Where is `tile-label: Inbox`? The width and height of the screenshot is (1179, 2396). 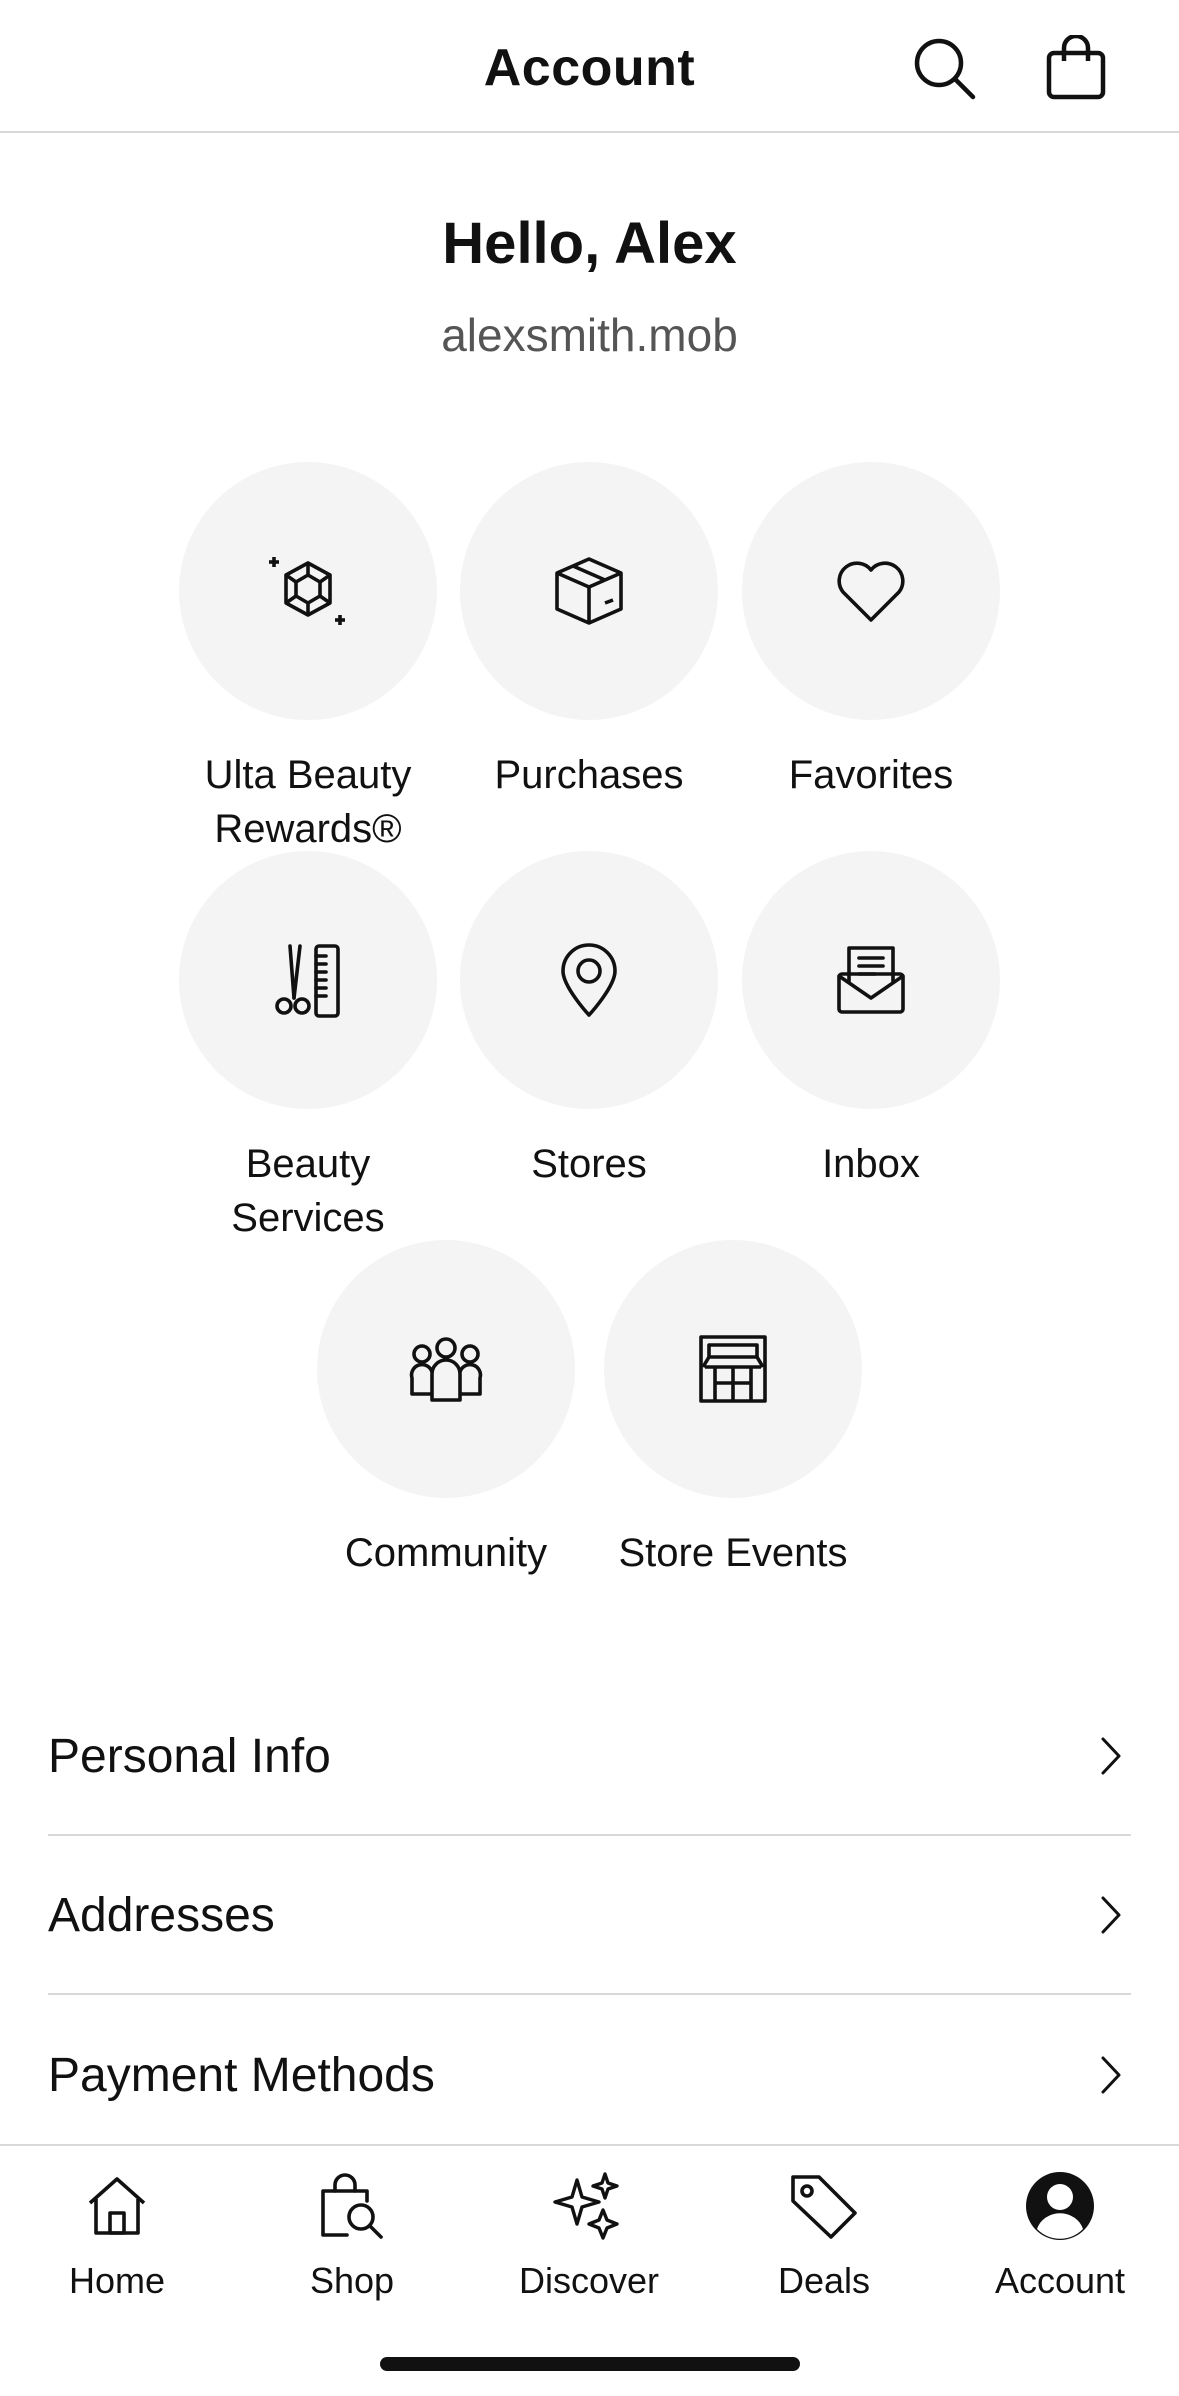 tile-label: Inbox is located at coordinates (871, 1164).